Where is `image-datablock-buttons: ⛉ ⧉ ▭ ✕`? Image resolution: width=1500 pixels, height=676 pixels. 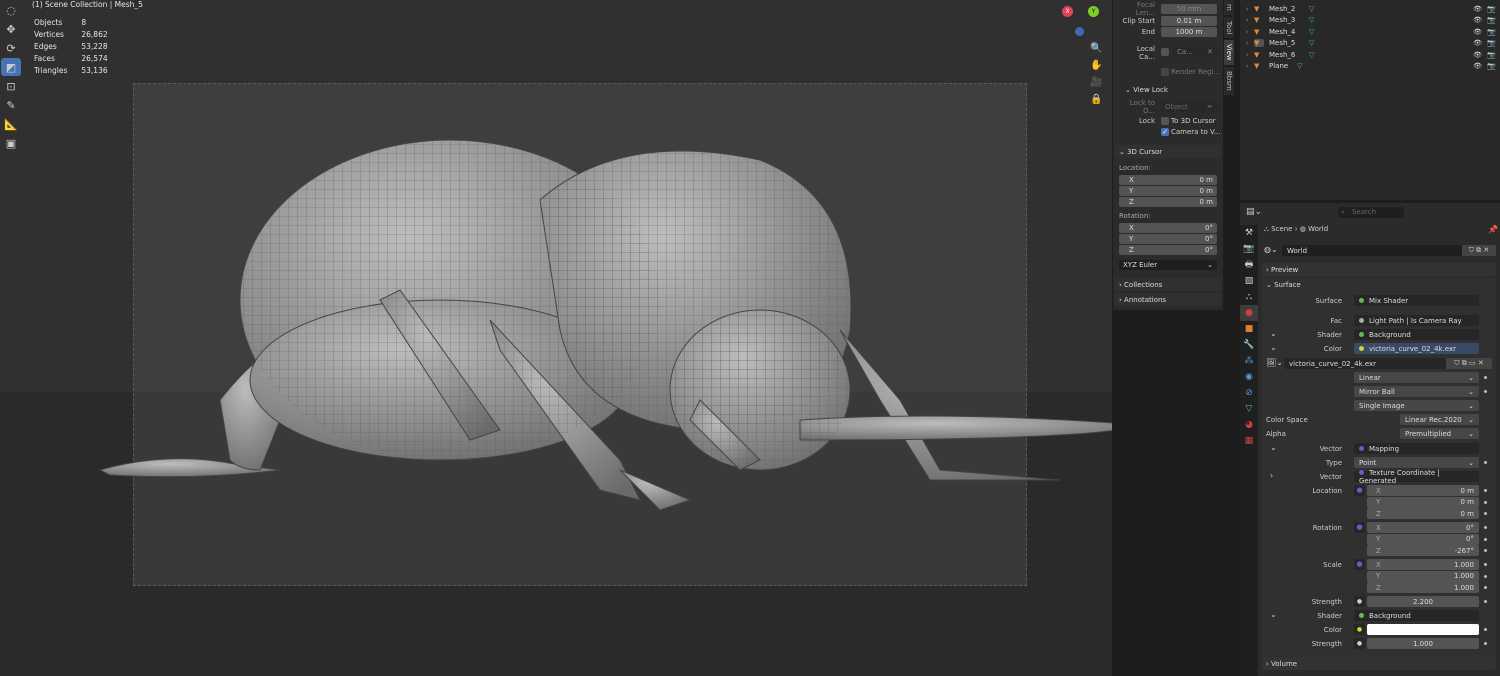
image-datablock-buttons: ⛉ ⧉ ▭ ✕ is located at coordinates (1469, 363).